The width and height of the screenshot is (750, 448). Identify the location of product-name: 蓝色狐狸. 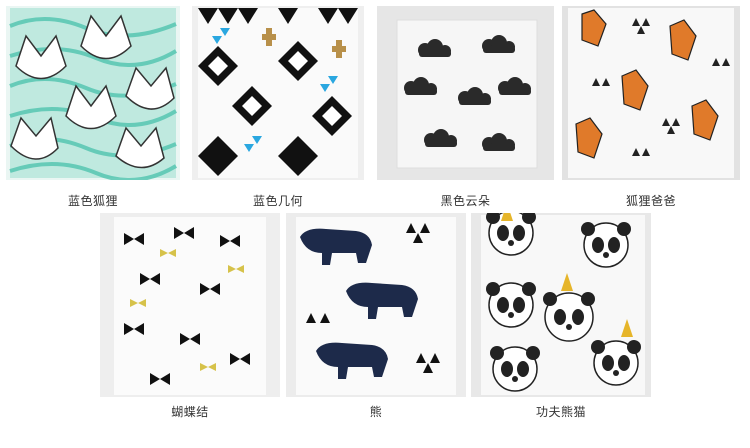
(92, 201).